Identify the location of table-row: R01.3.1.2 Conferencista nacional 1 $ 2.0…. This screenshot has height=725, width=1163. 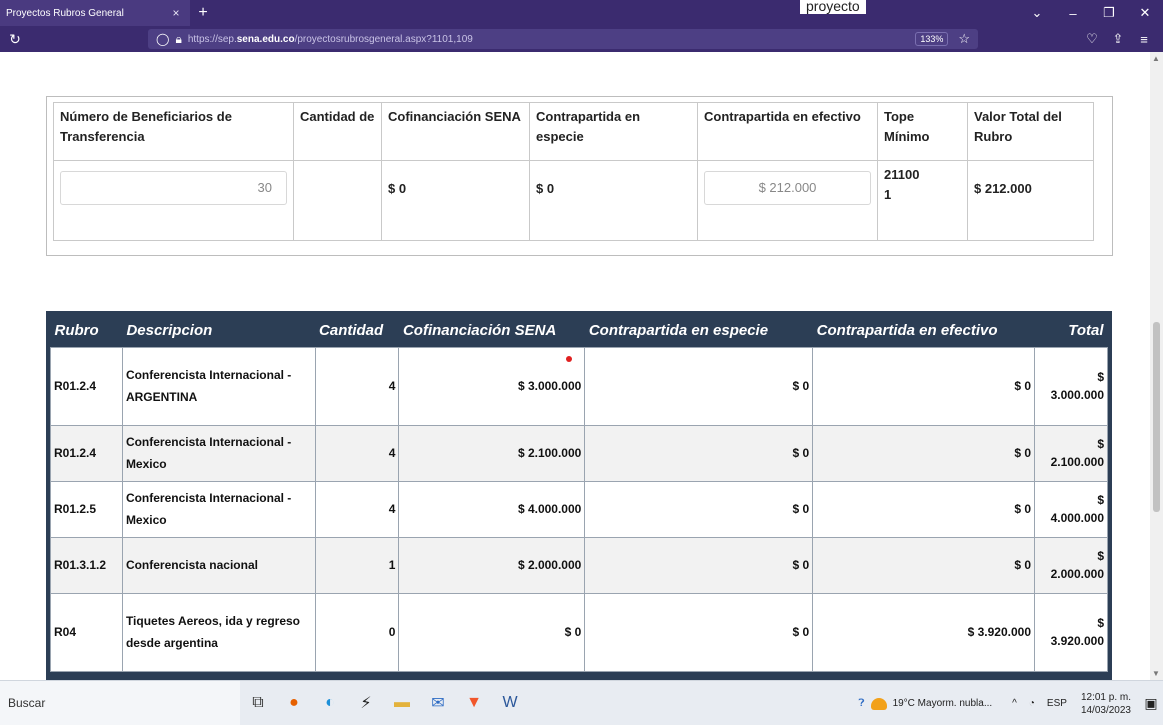
(579, 565).